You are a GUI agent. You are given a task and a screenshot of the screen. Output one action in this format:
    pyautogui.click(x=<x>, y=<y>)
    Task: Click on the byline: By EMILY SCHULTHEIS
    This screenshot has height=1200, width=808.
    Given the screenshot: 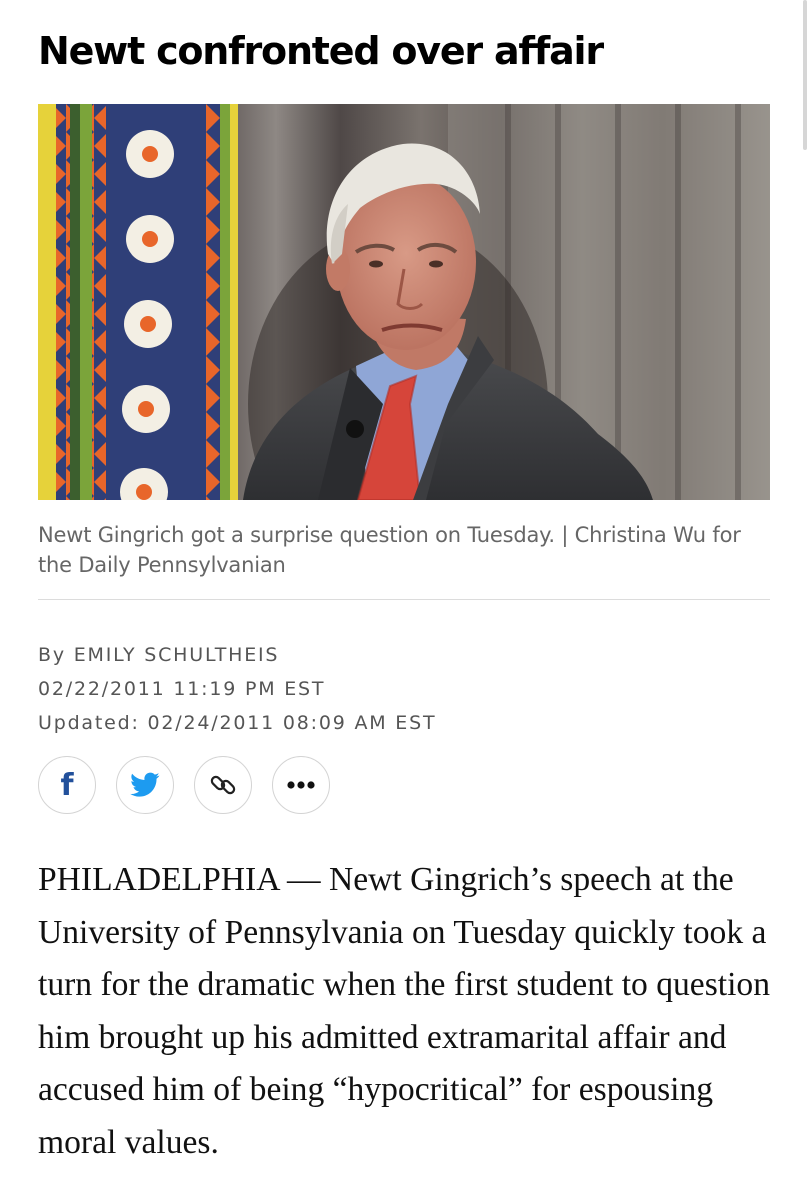 What is the action you would take?
    pyautogui.click(x=159, y=655)
    